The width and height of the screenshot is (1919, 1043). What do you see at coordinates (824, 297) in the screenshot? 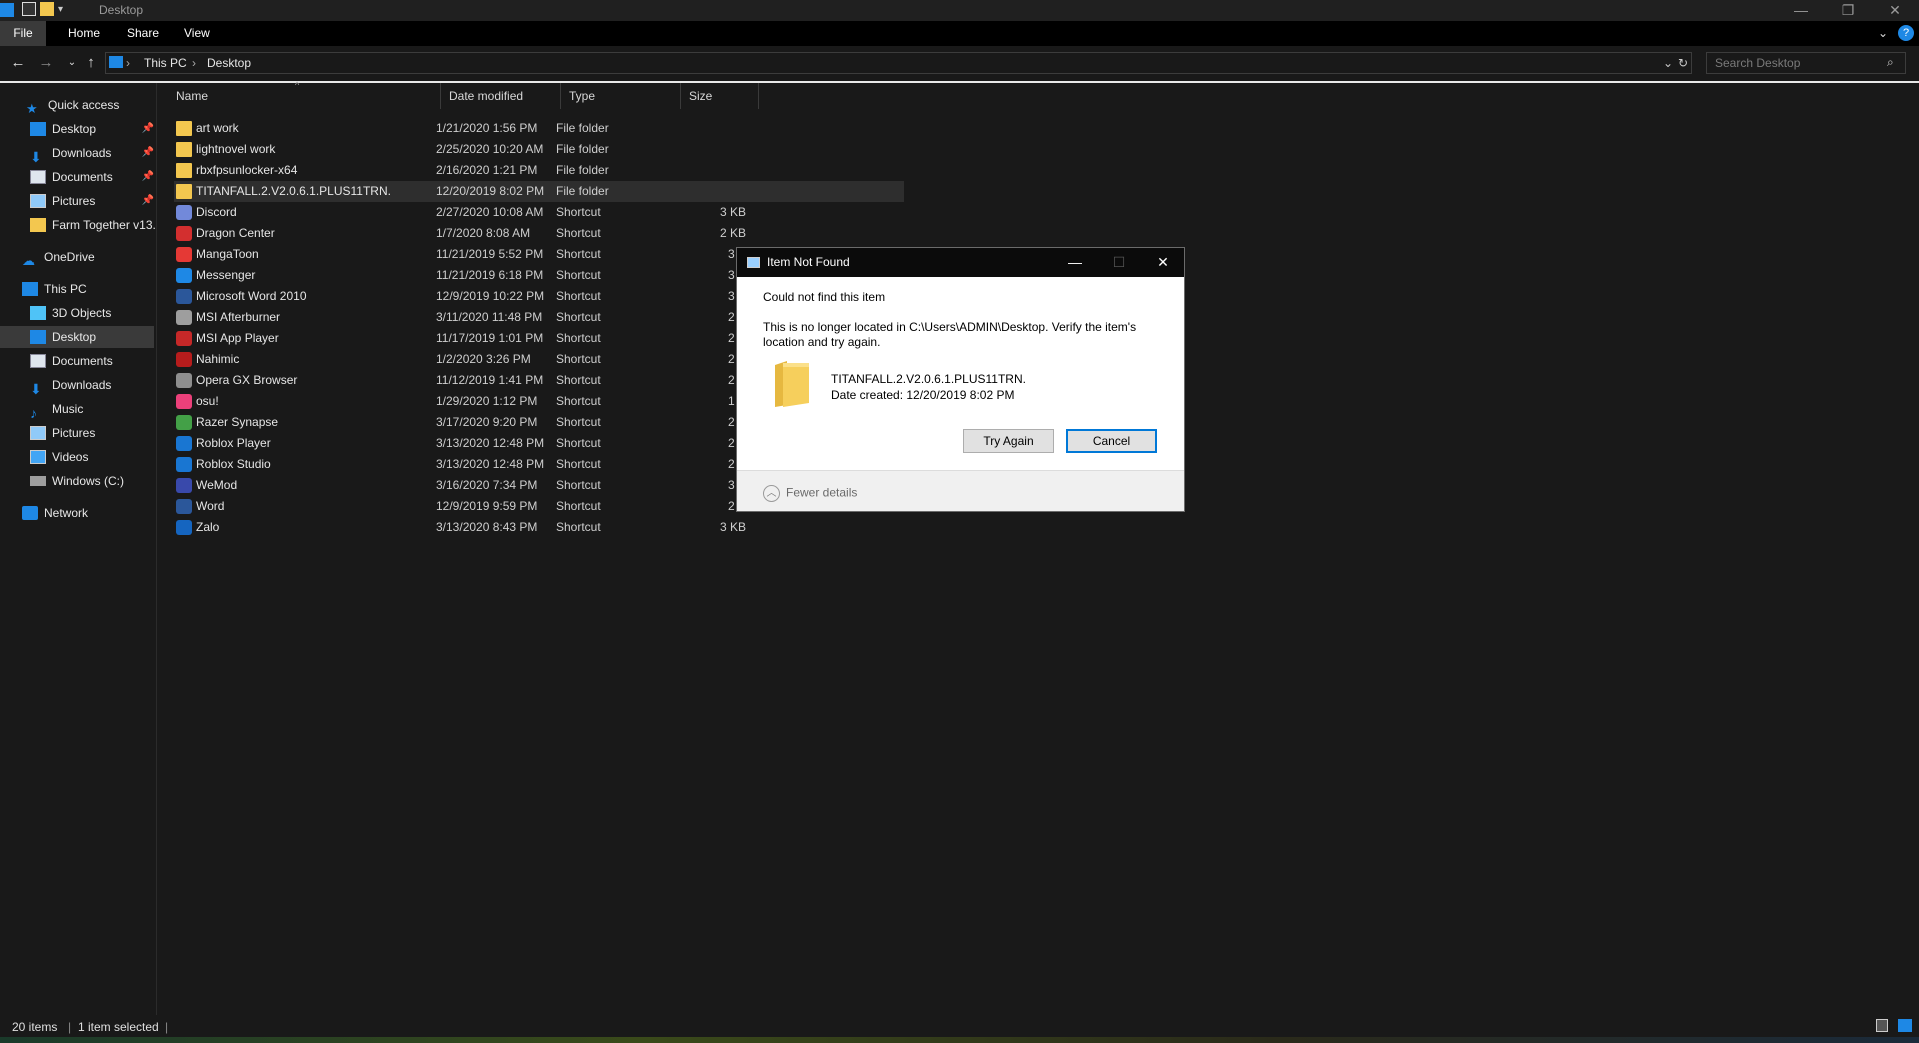
I see `dialog-heading: Could not find this item` at bounding box center [824, 297].